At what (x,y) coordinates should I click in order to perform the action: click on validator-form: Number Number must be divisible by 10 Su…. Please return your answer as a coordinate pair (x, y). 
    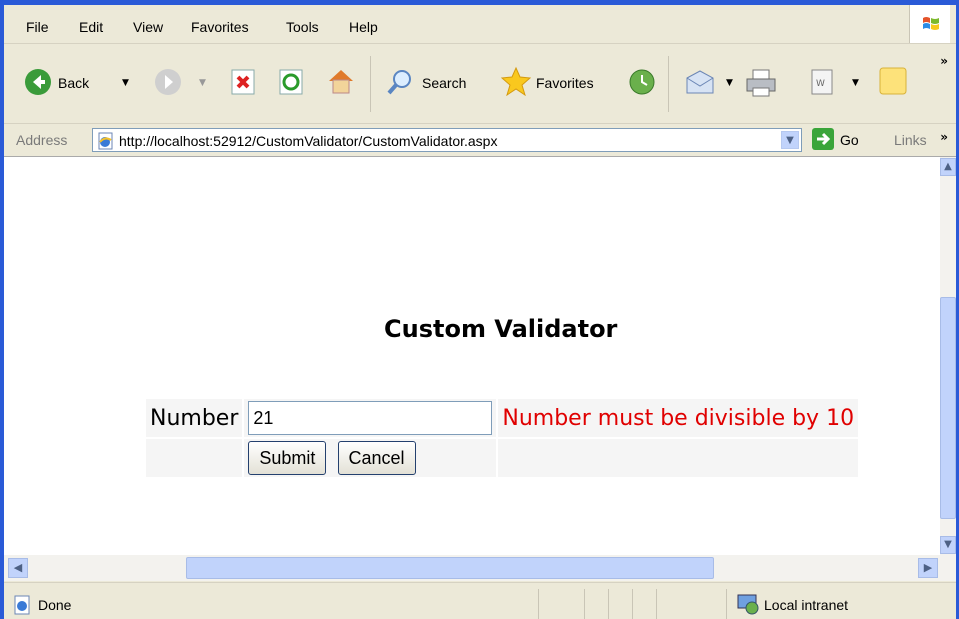
    Looking at the image, I should click on (502, 438).